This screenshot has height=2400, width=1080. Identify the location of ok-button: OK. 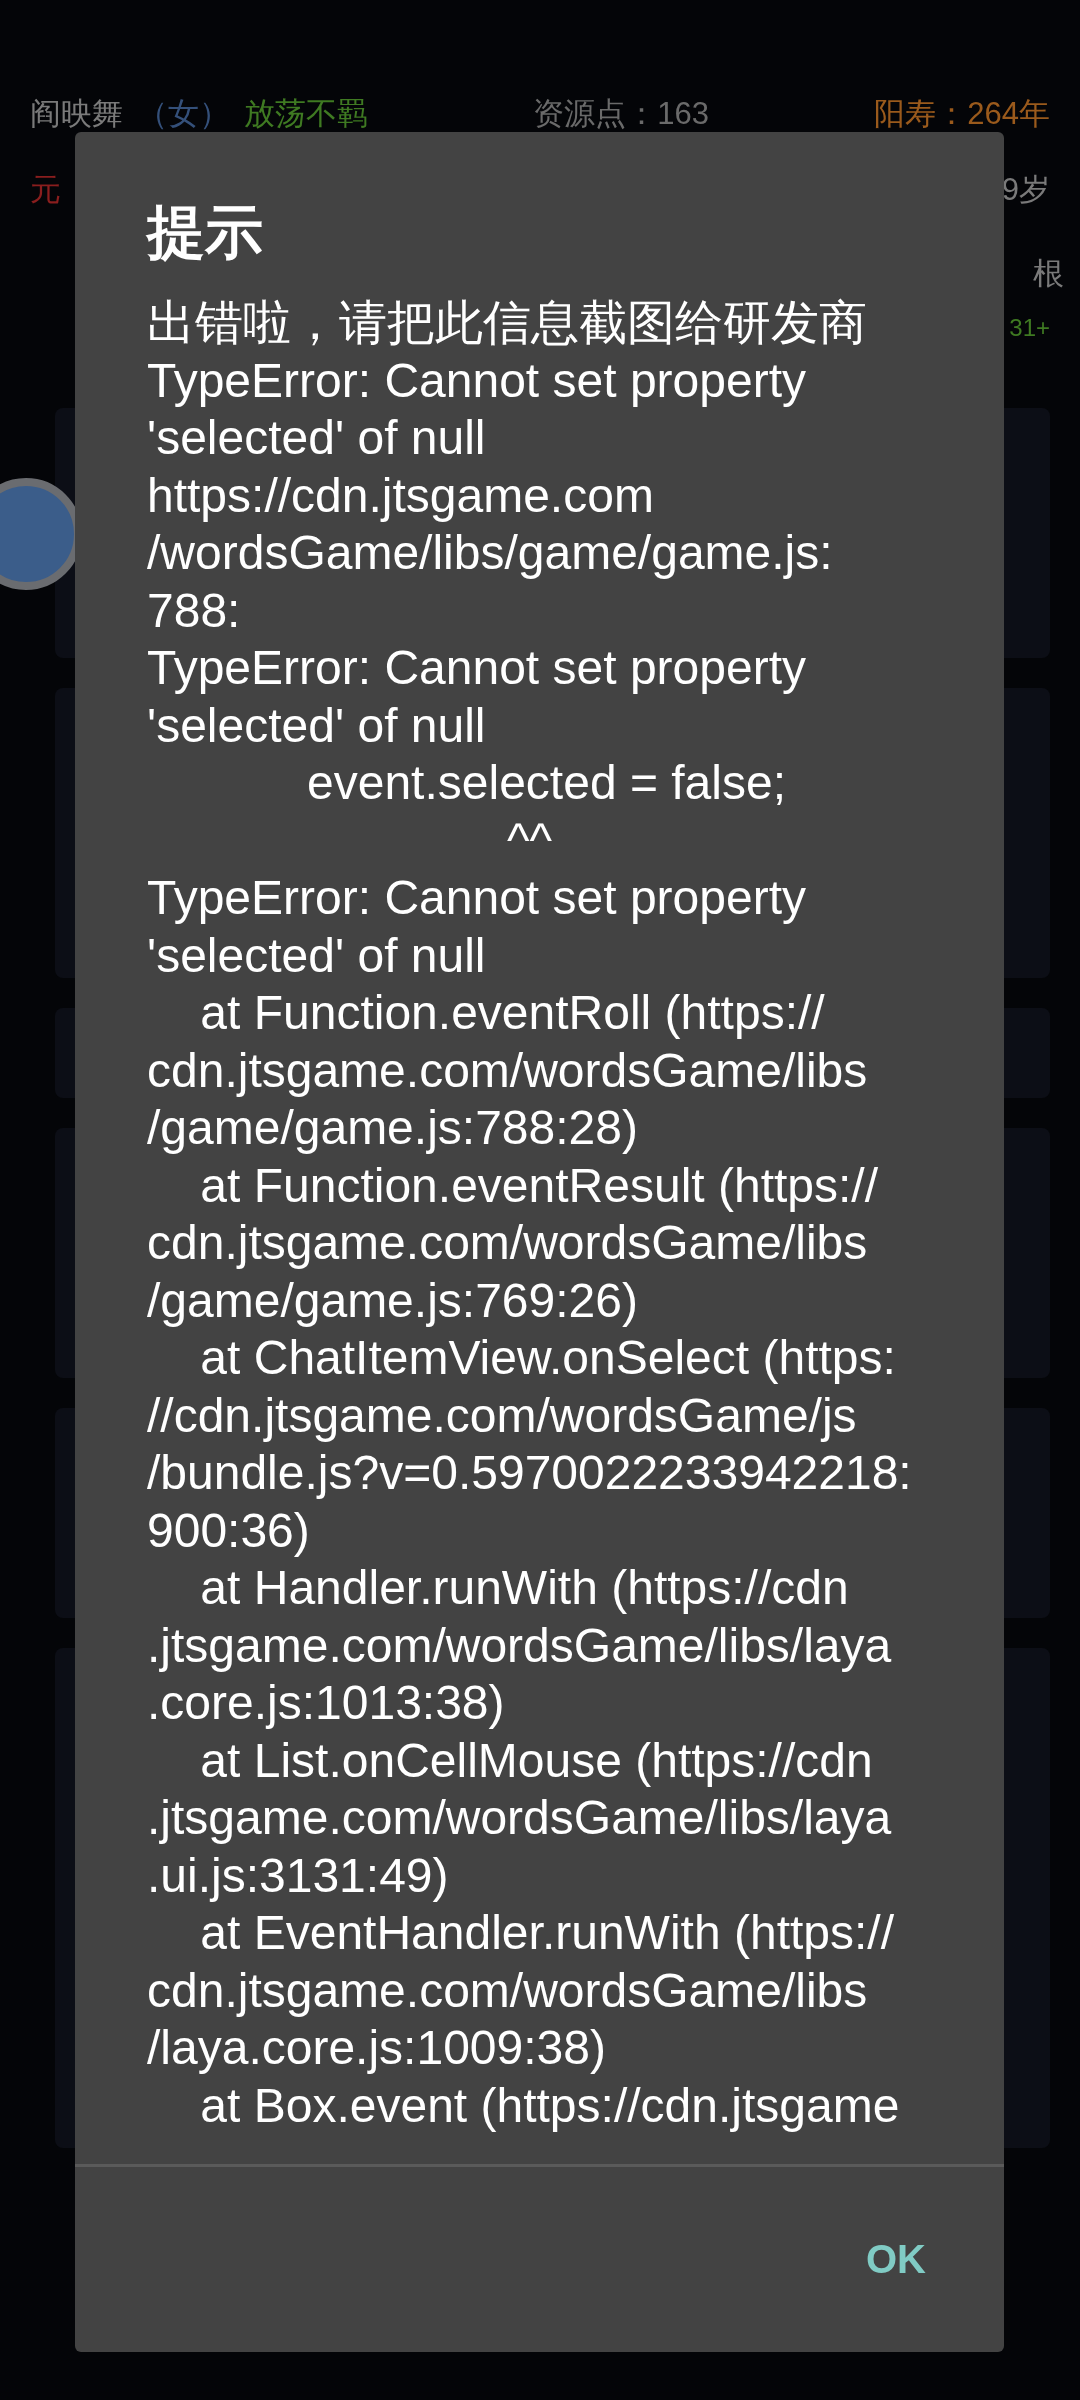
(896, 2259).